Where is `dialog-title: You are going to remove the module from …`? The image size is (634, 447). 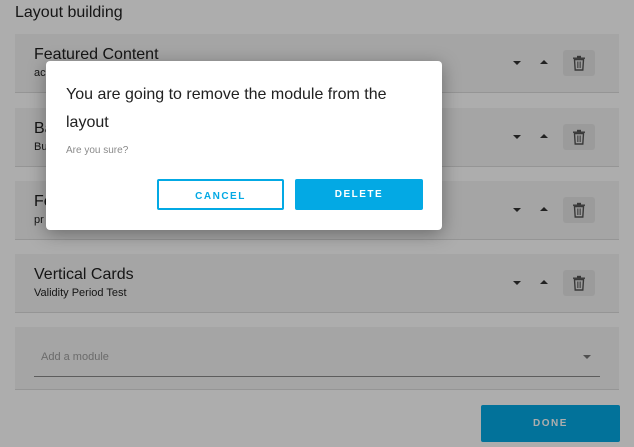 dialog-title: You are going to remove the module from … is located at coordinates (226, 108).